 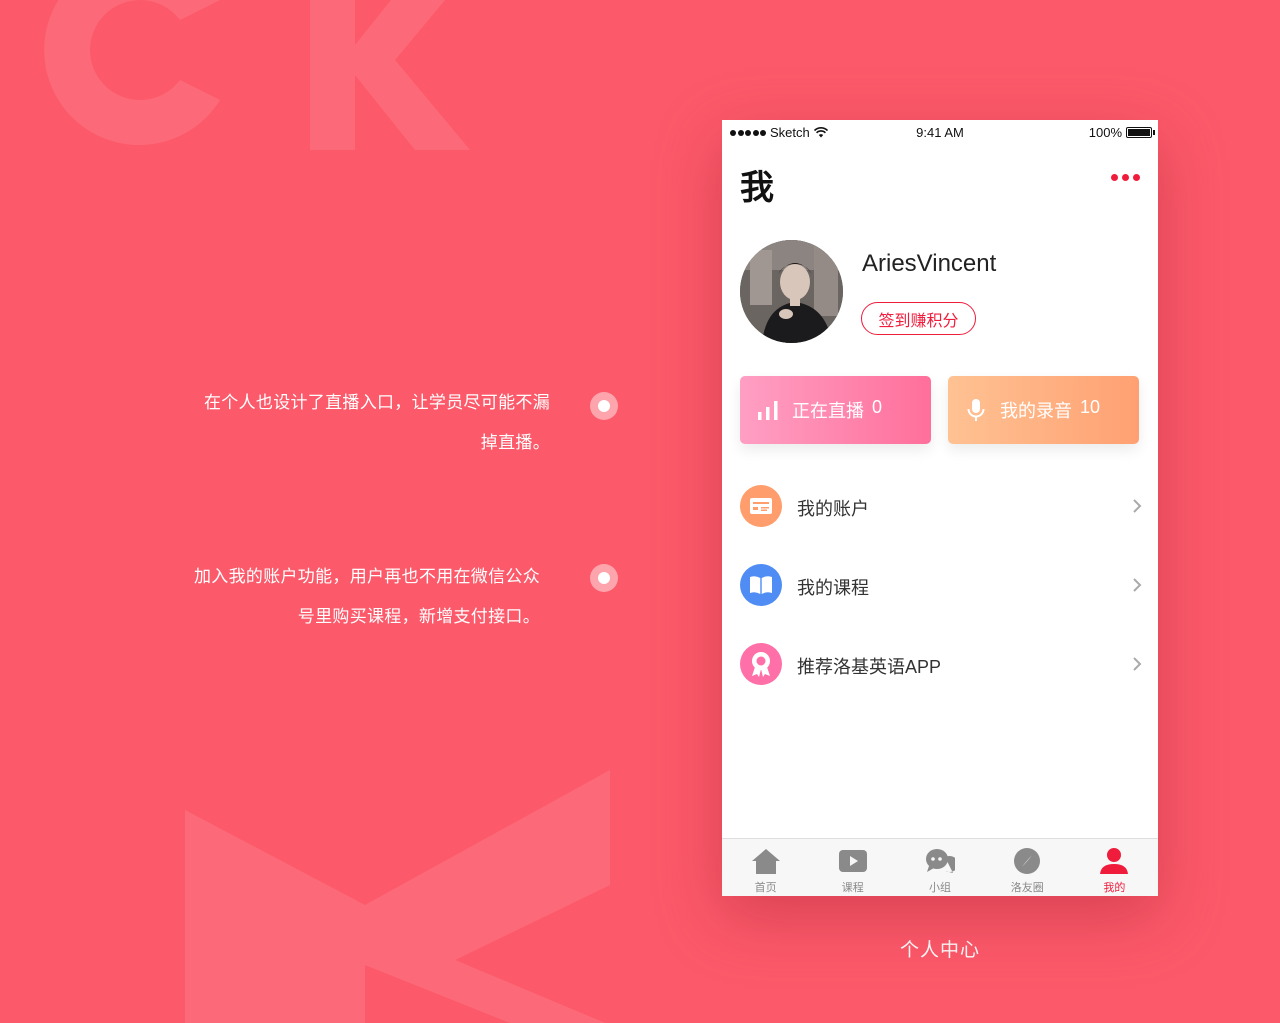 What do you see at coordinates (377, 432) in the screenshot?
I see `annotation-live-entry: 在个人也设计了直播入口，让学员尽可能不漏 掉直播。` at bounding box center [377, 432].